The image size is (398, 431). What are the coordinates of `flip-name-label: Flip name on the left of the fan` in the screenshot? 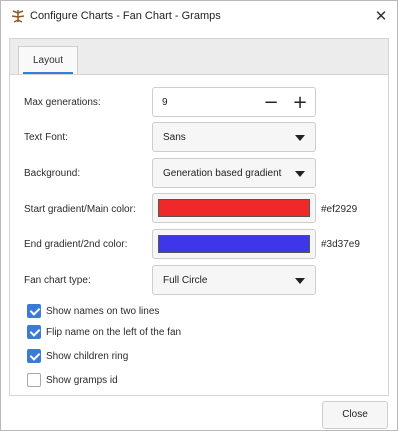 It's located at (114, 332).